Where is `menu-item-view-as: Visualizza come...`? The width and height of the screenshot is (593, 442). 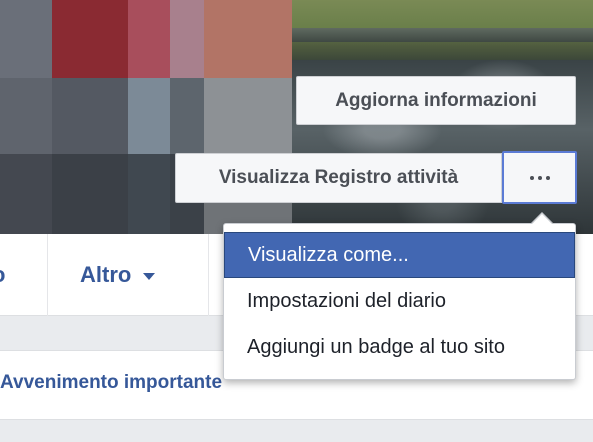
menu-item-view-as: Visualizza come... is located at coordinates (399, 255).